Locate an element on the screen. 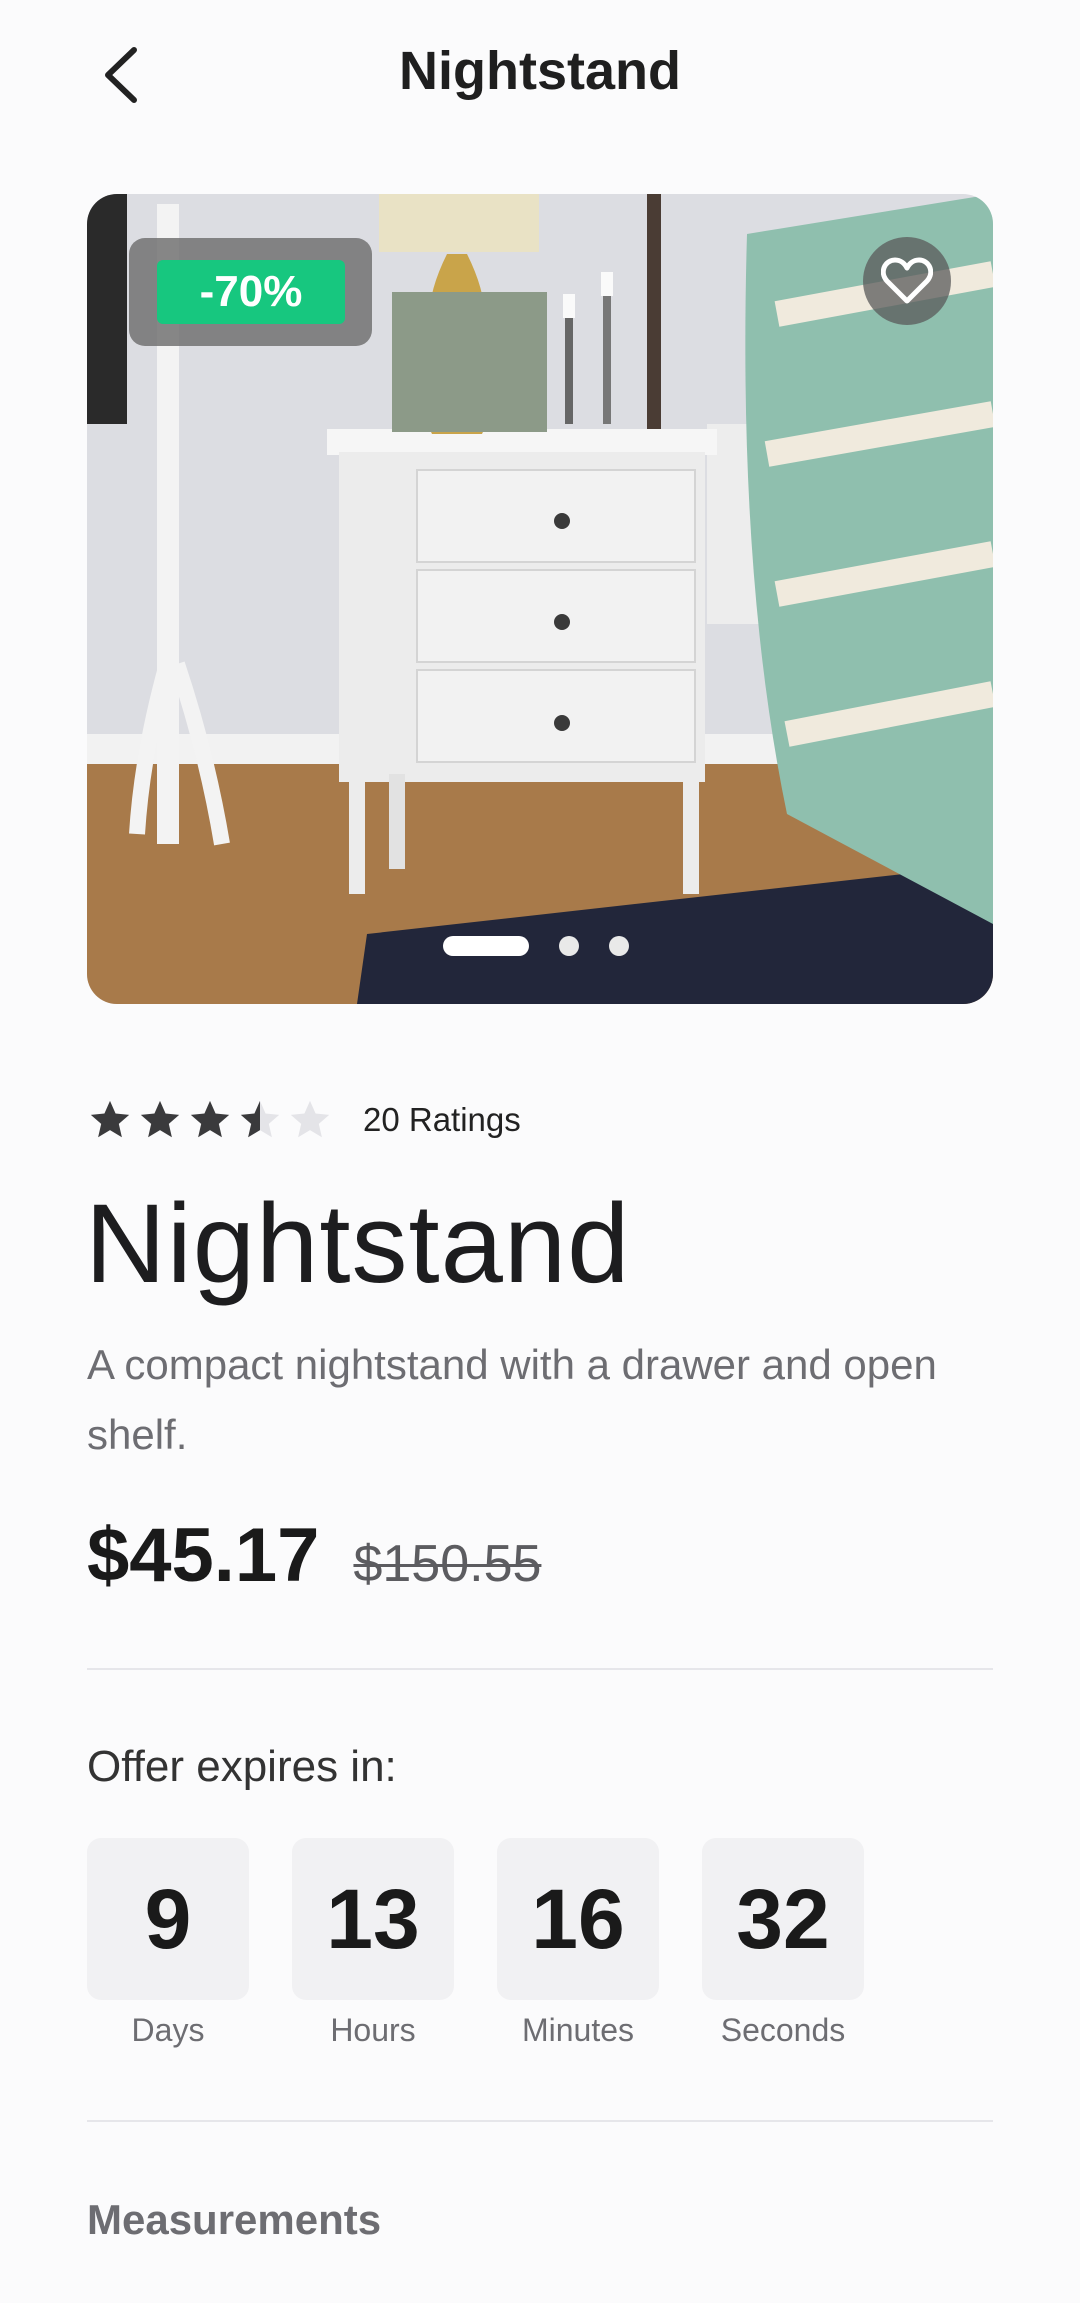 This screenshot has width=1080, height=2303. countdown-value: 9 is located at coordinates (168, 1919).